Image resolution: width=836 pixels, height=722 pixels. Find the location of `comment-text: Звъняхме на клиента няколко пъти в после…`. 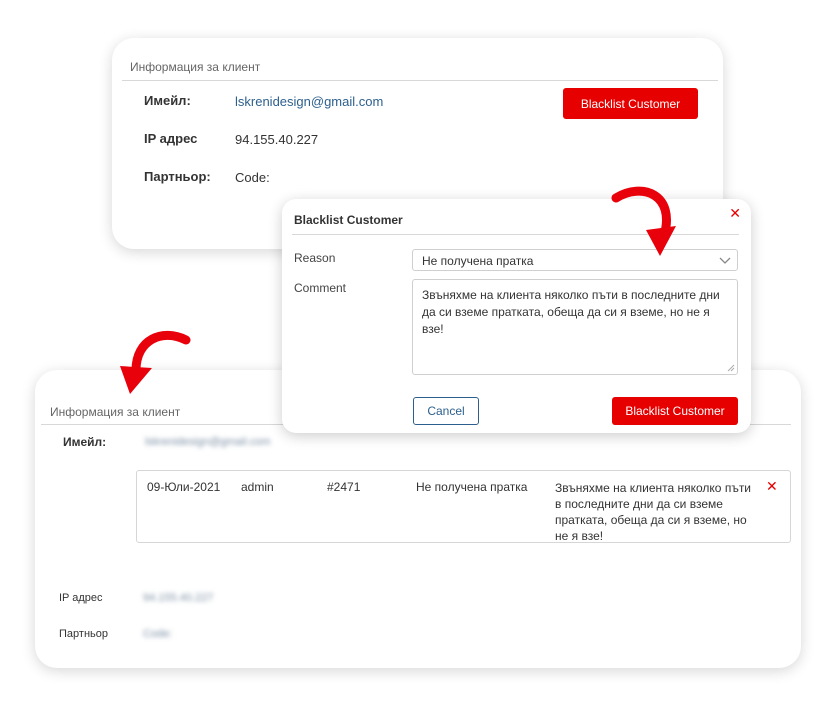

comment-text: Звъняхме на клиента няколко пъти в после… is located at coordinates (571, 312).